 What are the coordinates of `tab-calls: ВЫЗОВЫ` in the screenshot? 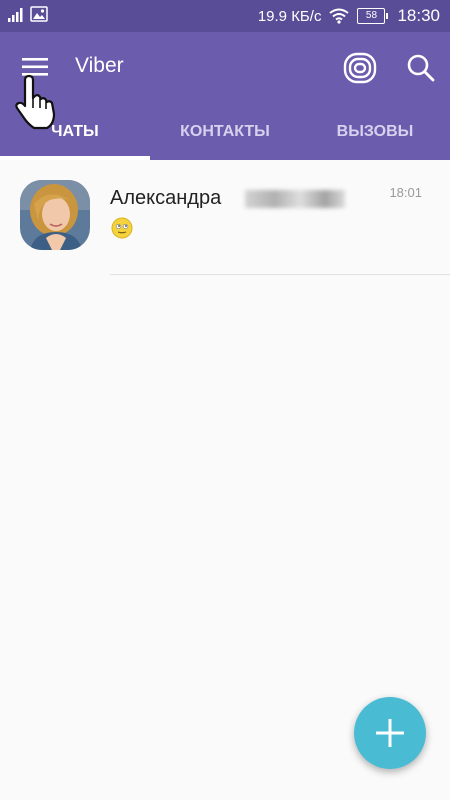 It's located at (375, 132).